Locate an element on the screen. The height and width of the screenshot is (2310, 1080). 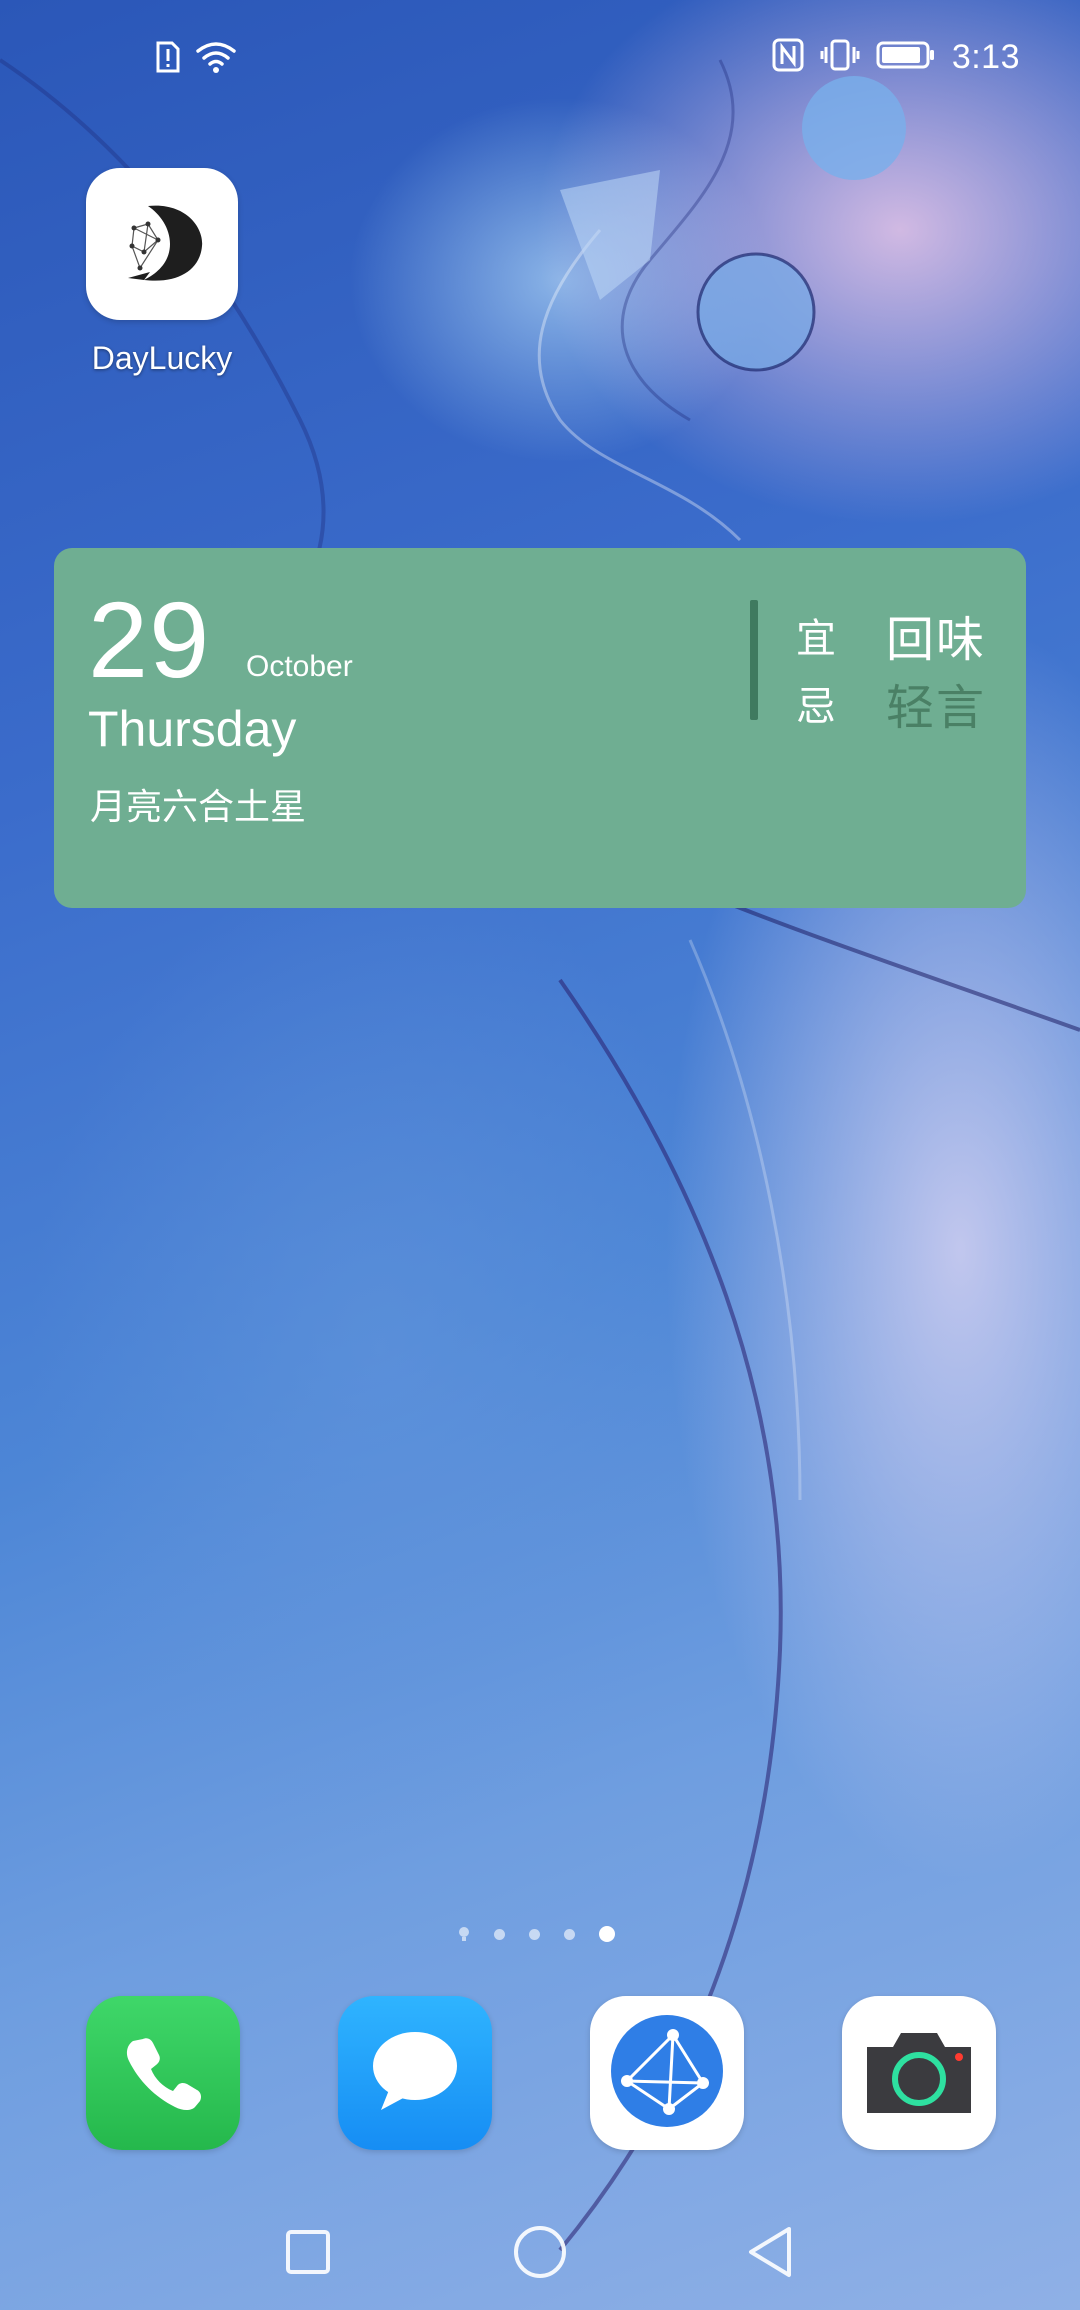
browser-globe-icon is located at coordinates (667, 2073).